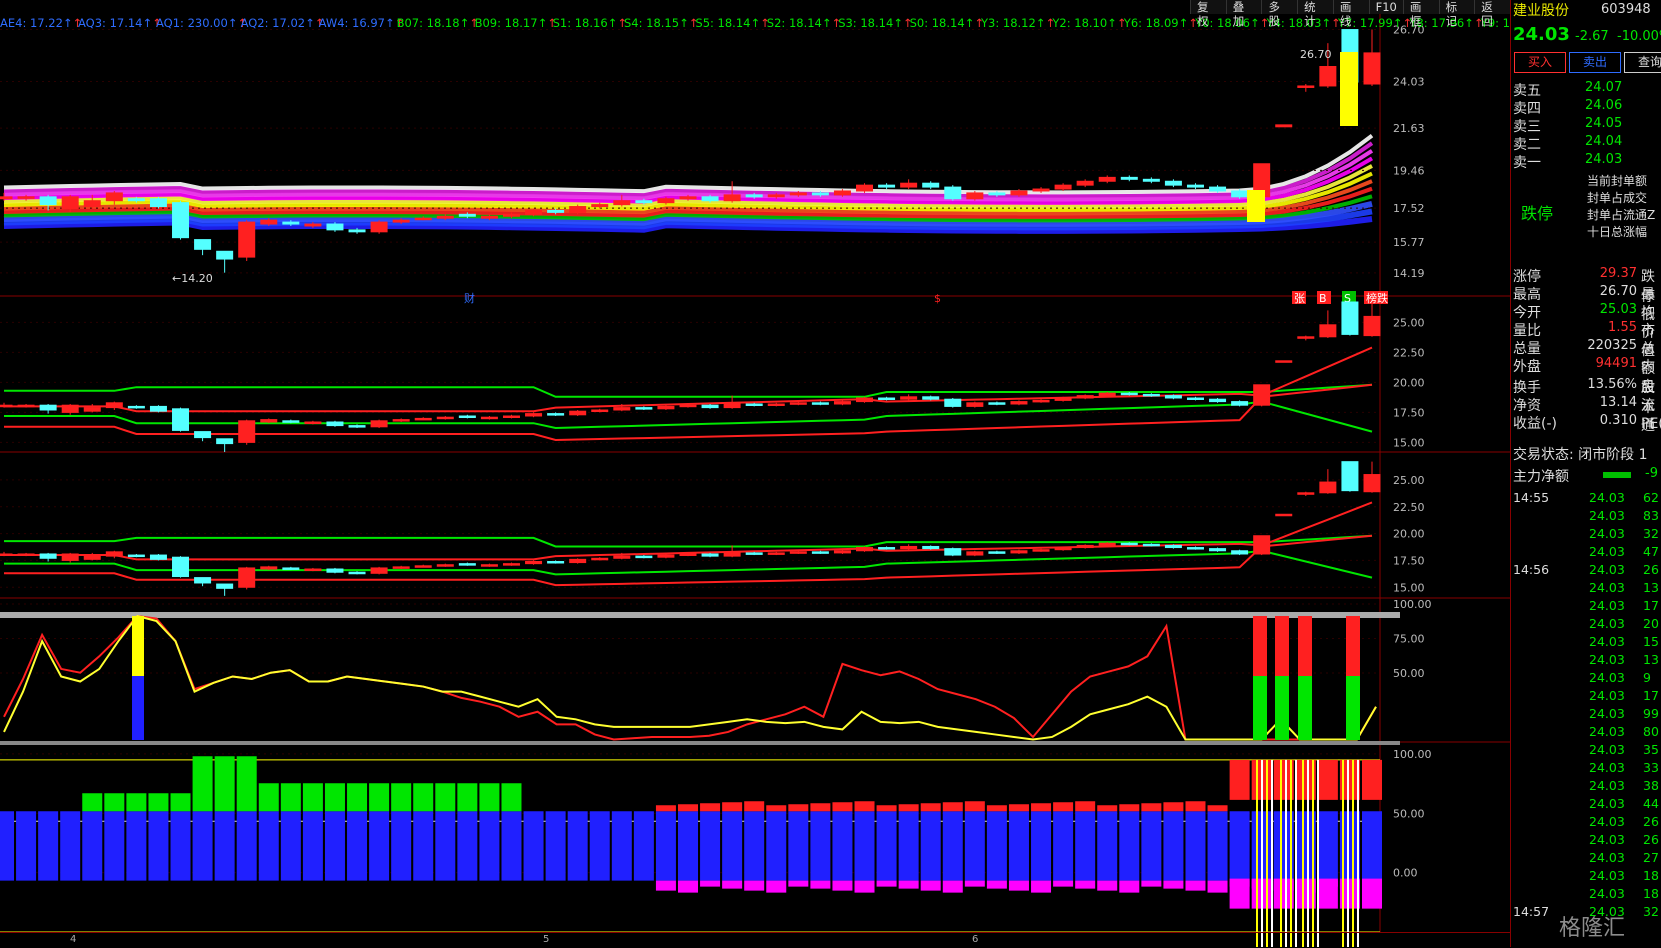  I want to click on tick-volume: 17, so click(1651, 695).